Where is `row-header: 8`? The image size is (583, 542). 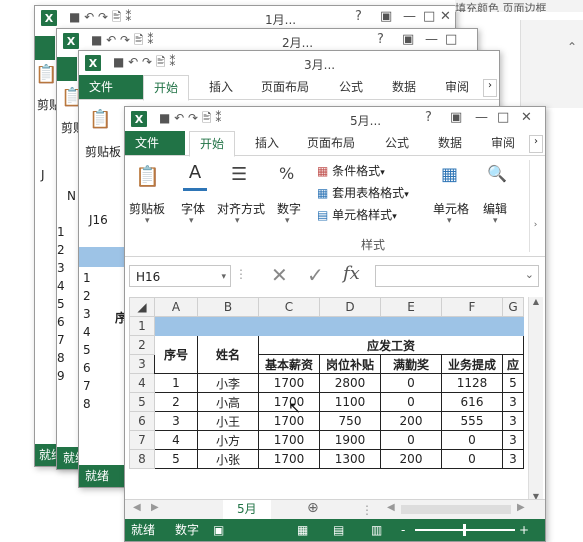 row-header: 8 is located at coordinates (142, 459).